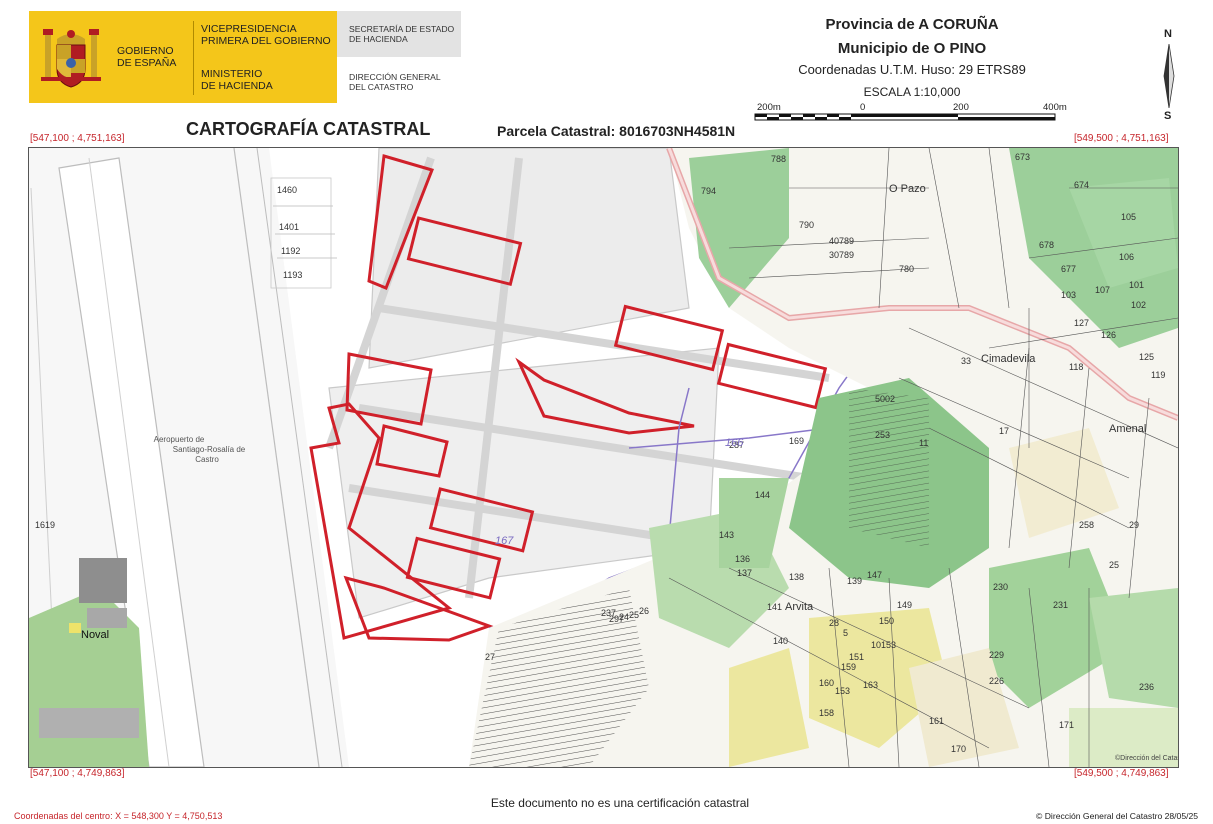 Image resolution: width=1213 pixels, height=824 pixels. What do you see at coordinates (842, 691) in the screenshot?
I see `pnum: 153` at bounding box center [842, 691].